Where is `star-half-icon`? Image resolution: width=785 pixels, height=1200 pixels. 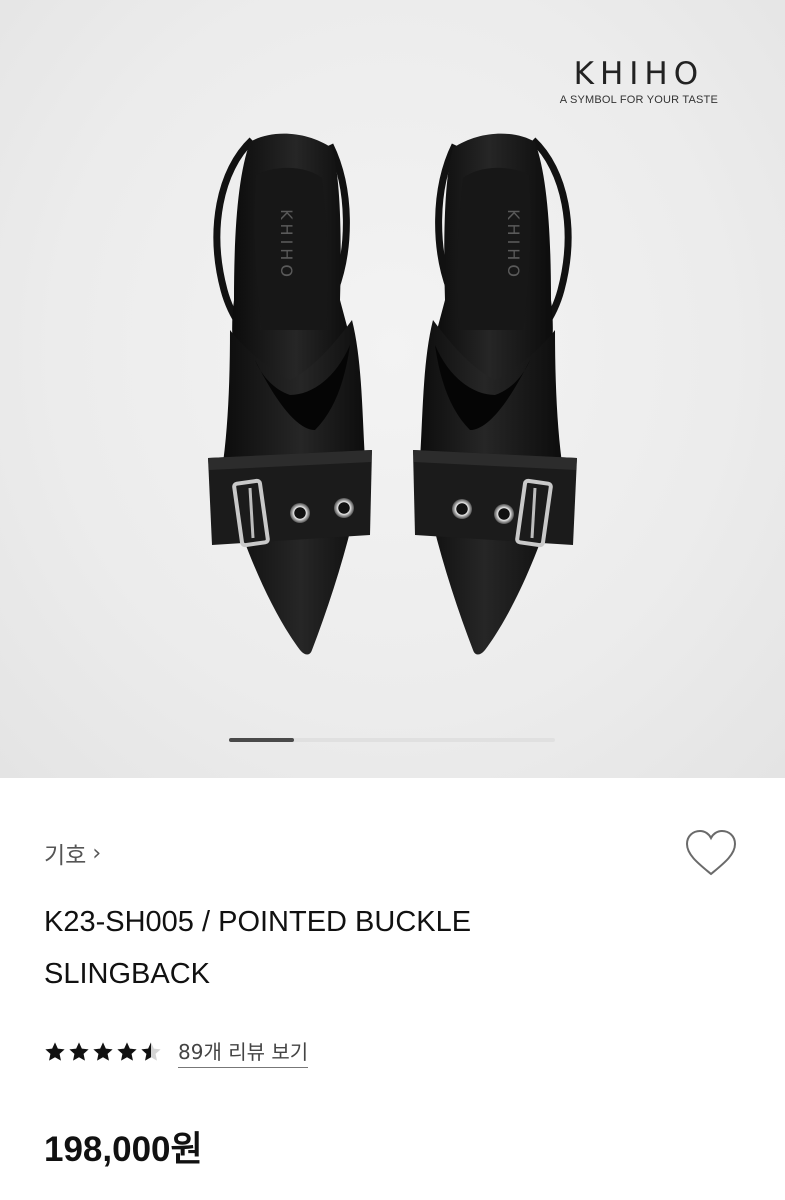 star-half-icon is located at coordinates (151, 1051).